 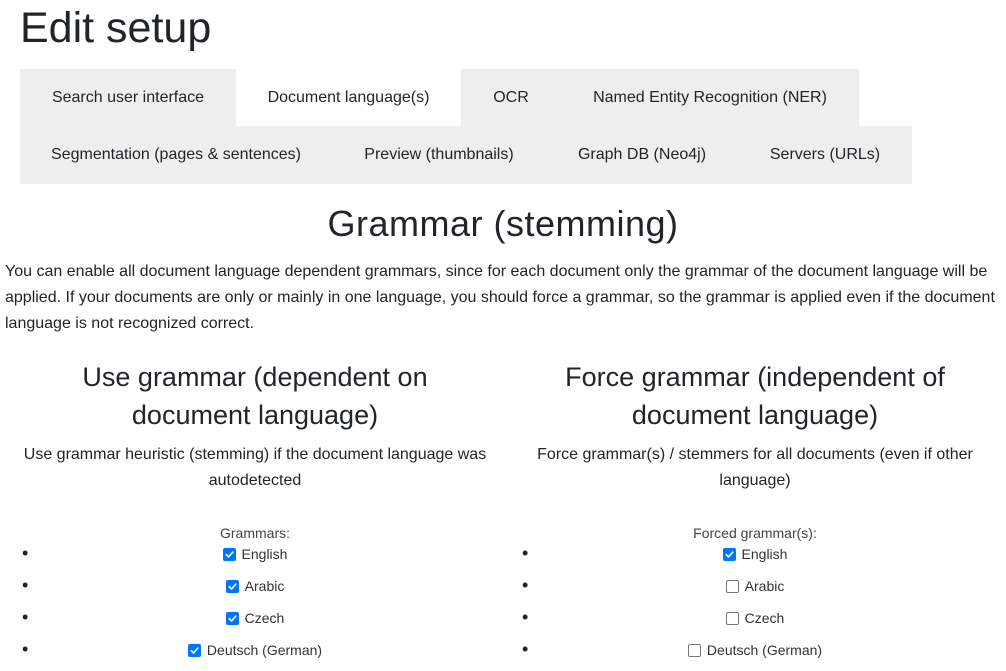 I want to click on forced-option-czech: Czech, so click(x=755, y=618).